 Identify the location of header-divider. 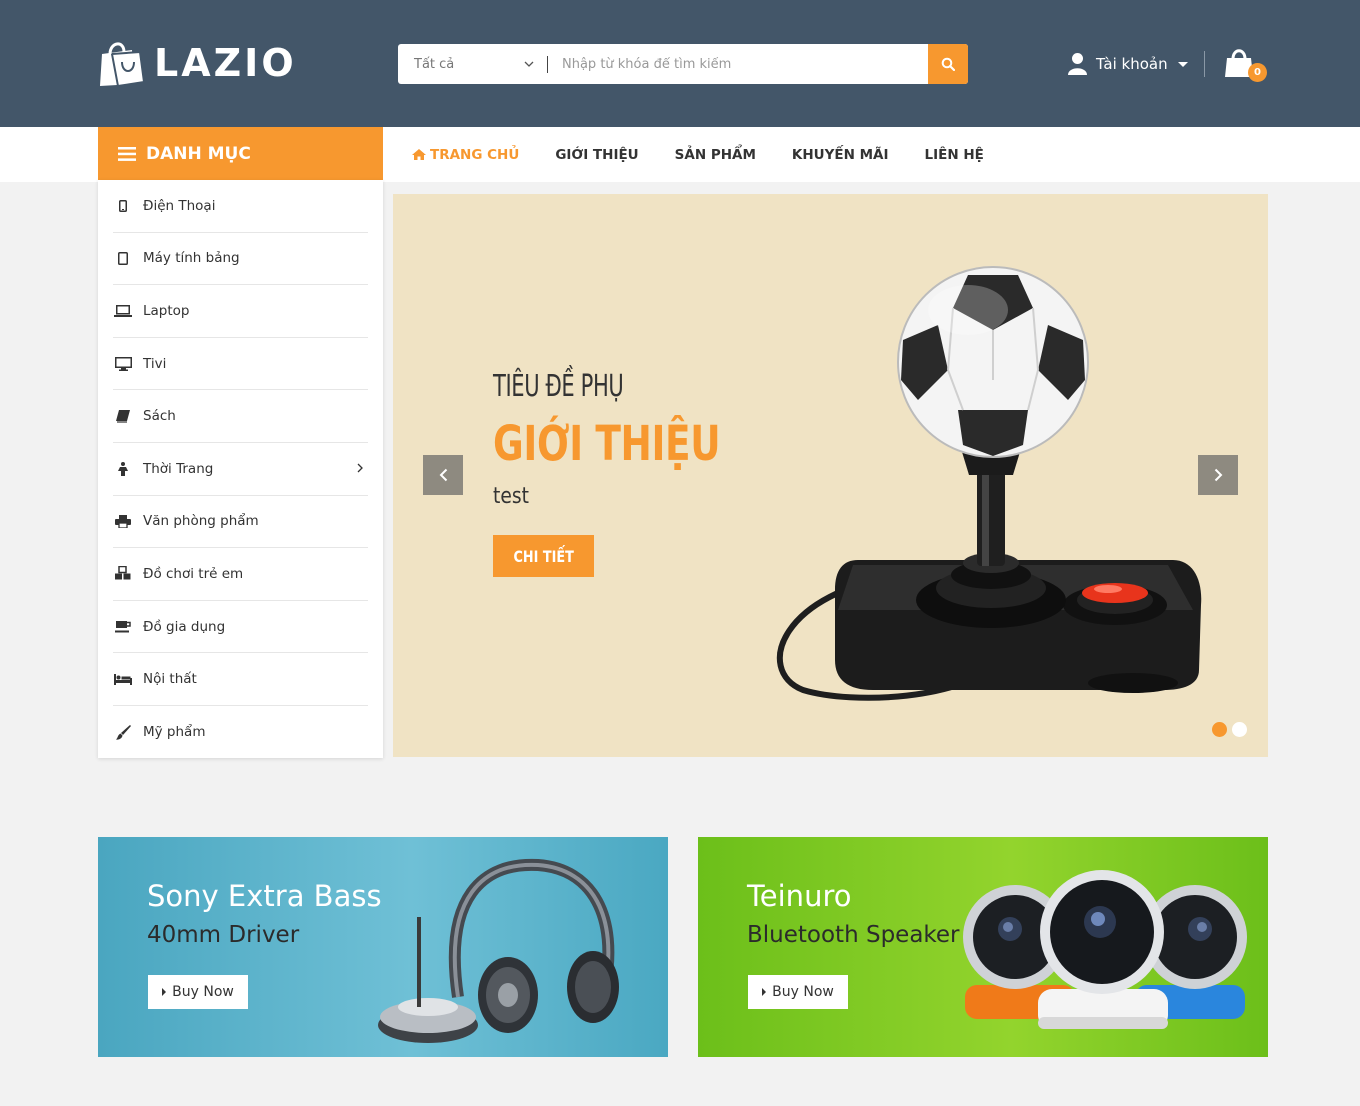
(1204, 64).